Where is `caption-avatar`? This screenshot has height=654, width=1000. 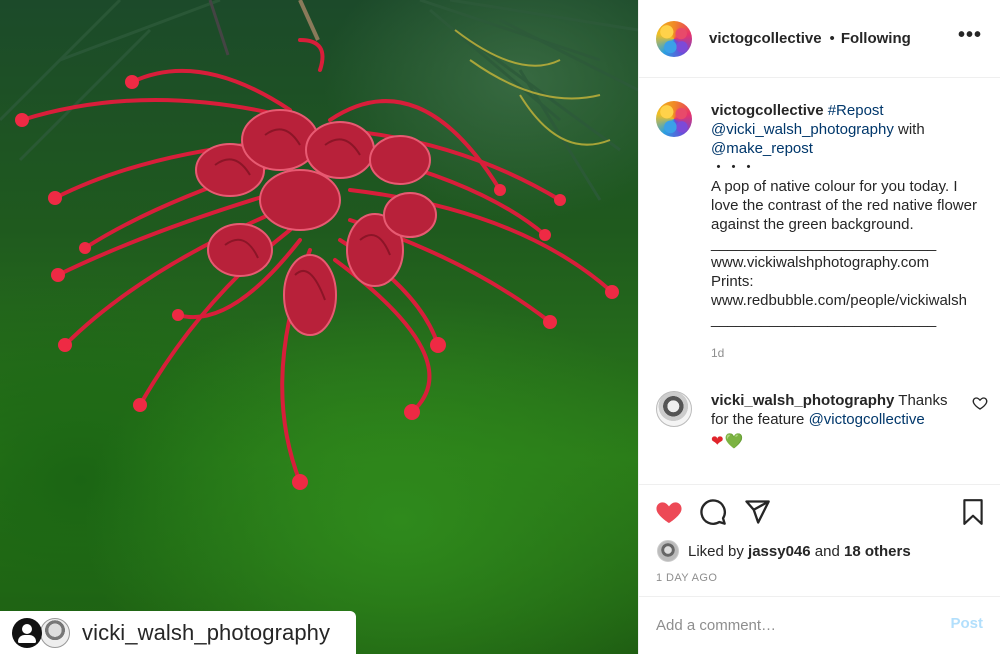 caption-avatar is located at coordinates (674, 119).